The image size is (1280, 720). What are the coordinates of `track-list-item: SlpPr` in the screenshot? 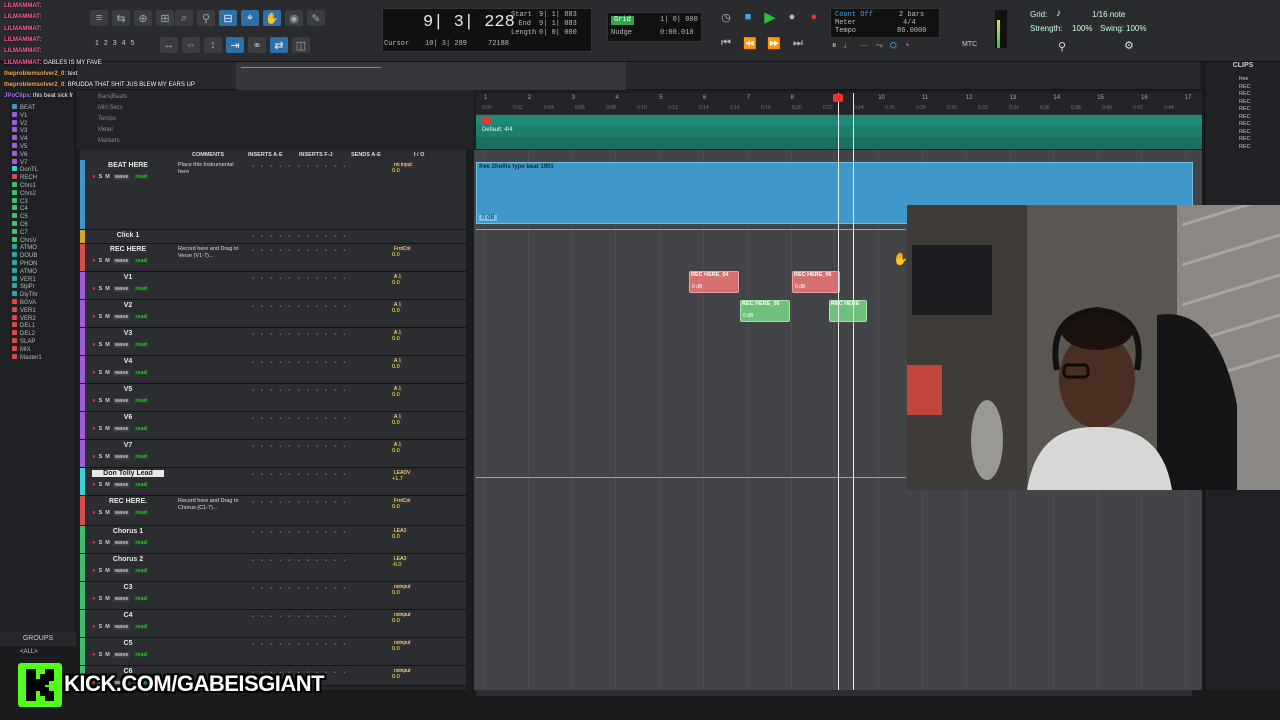 It's located at (23, 286).